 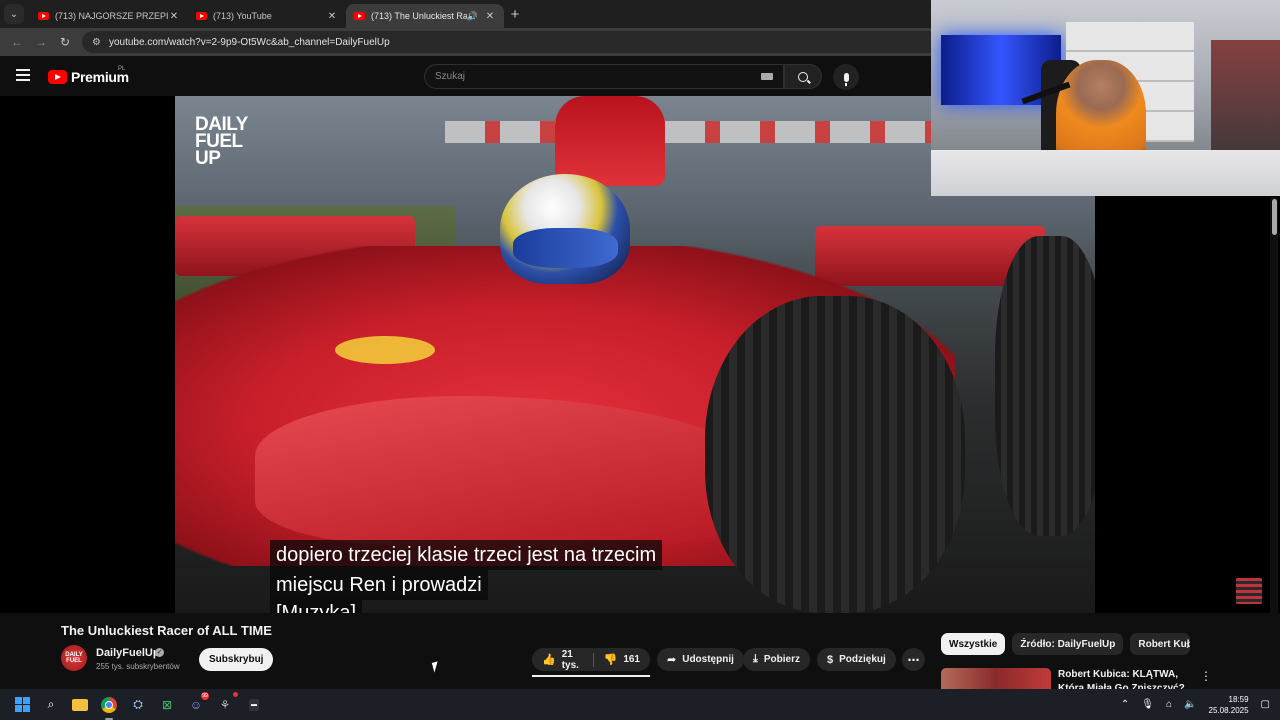 What do you see at coordinates (109, 16) in the screenshot?
I see `browser-tab: (713) NAJGORSZE PRZEPISY W F1 ✕` at bounding box center [109, 16].